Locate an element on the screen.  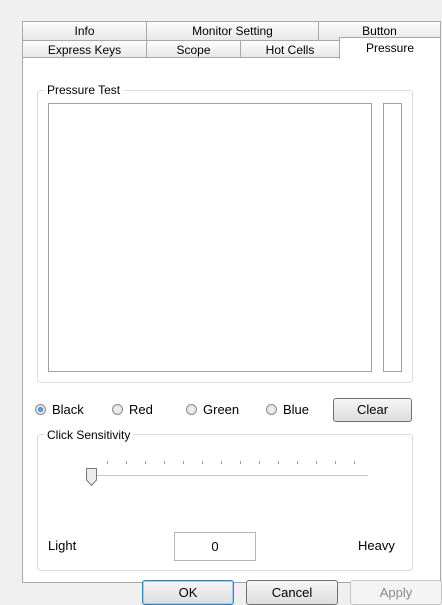
ok-button-label: OK is located at coordinates (188, 592).